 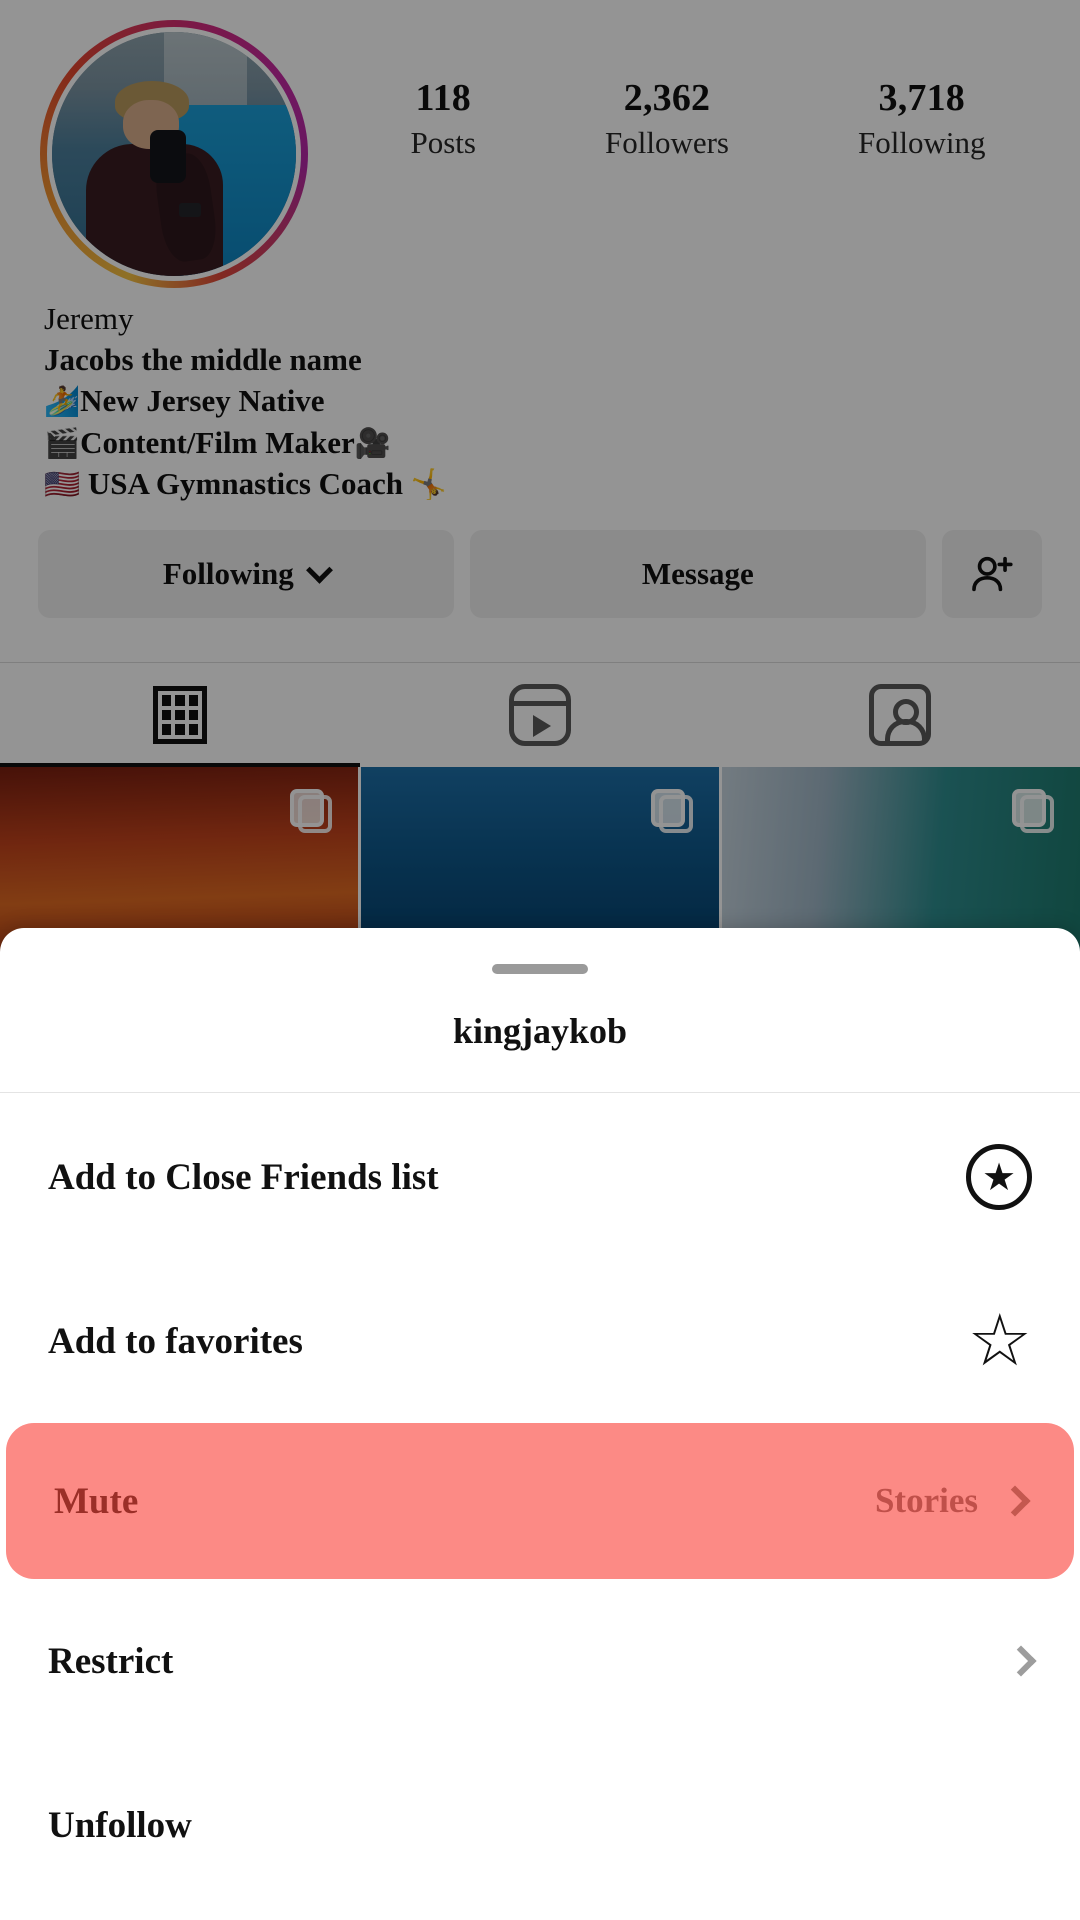 What do you see at coordinates (175, 1341) in the screenshot?
I see `option-add-favorites-label: Add to favorites` at bounding box center [175, 1341].